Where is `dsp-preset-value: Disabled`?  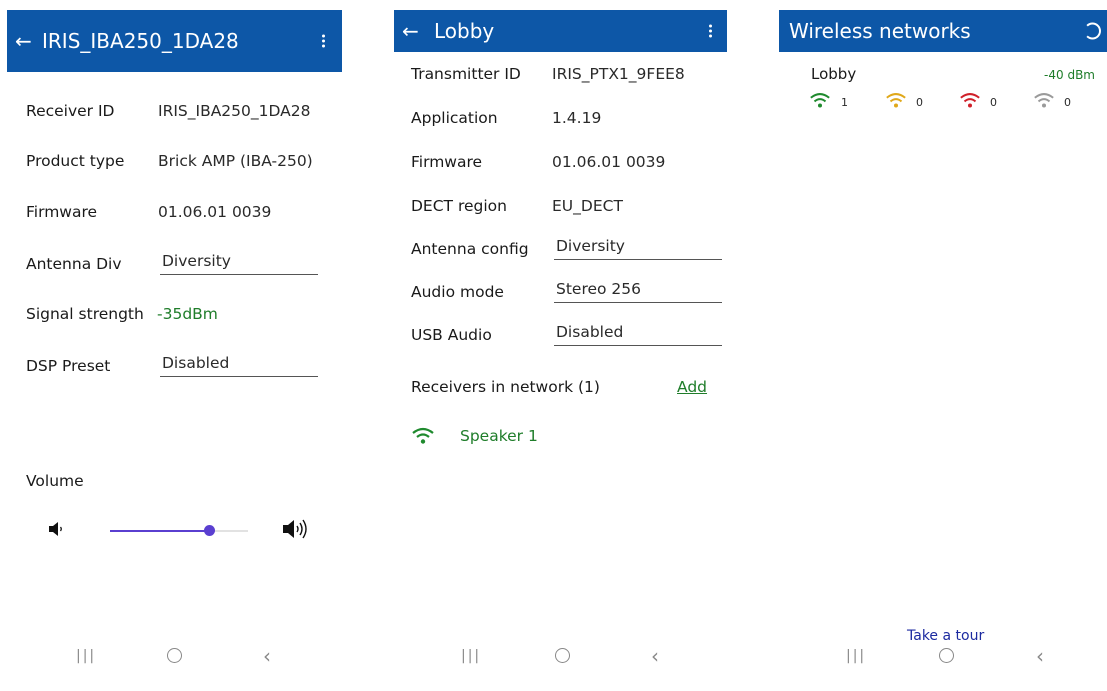
dsp-preset-value: Disabled is located at coordinates (196, 363).